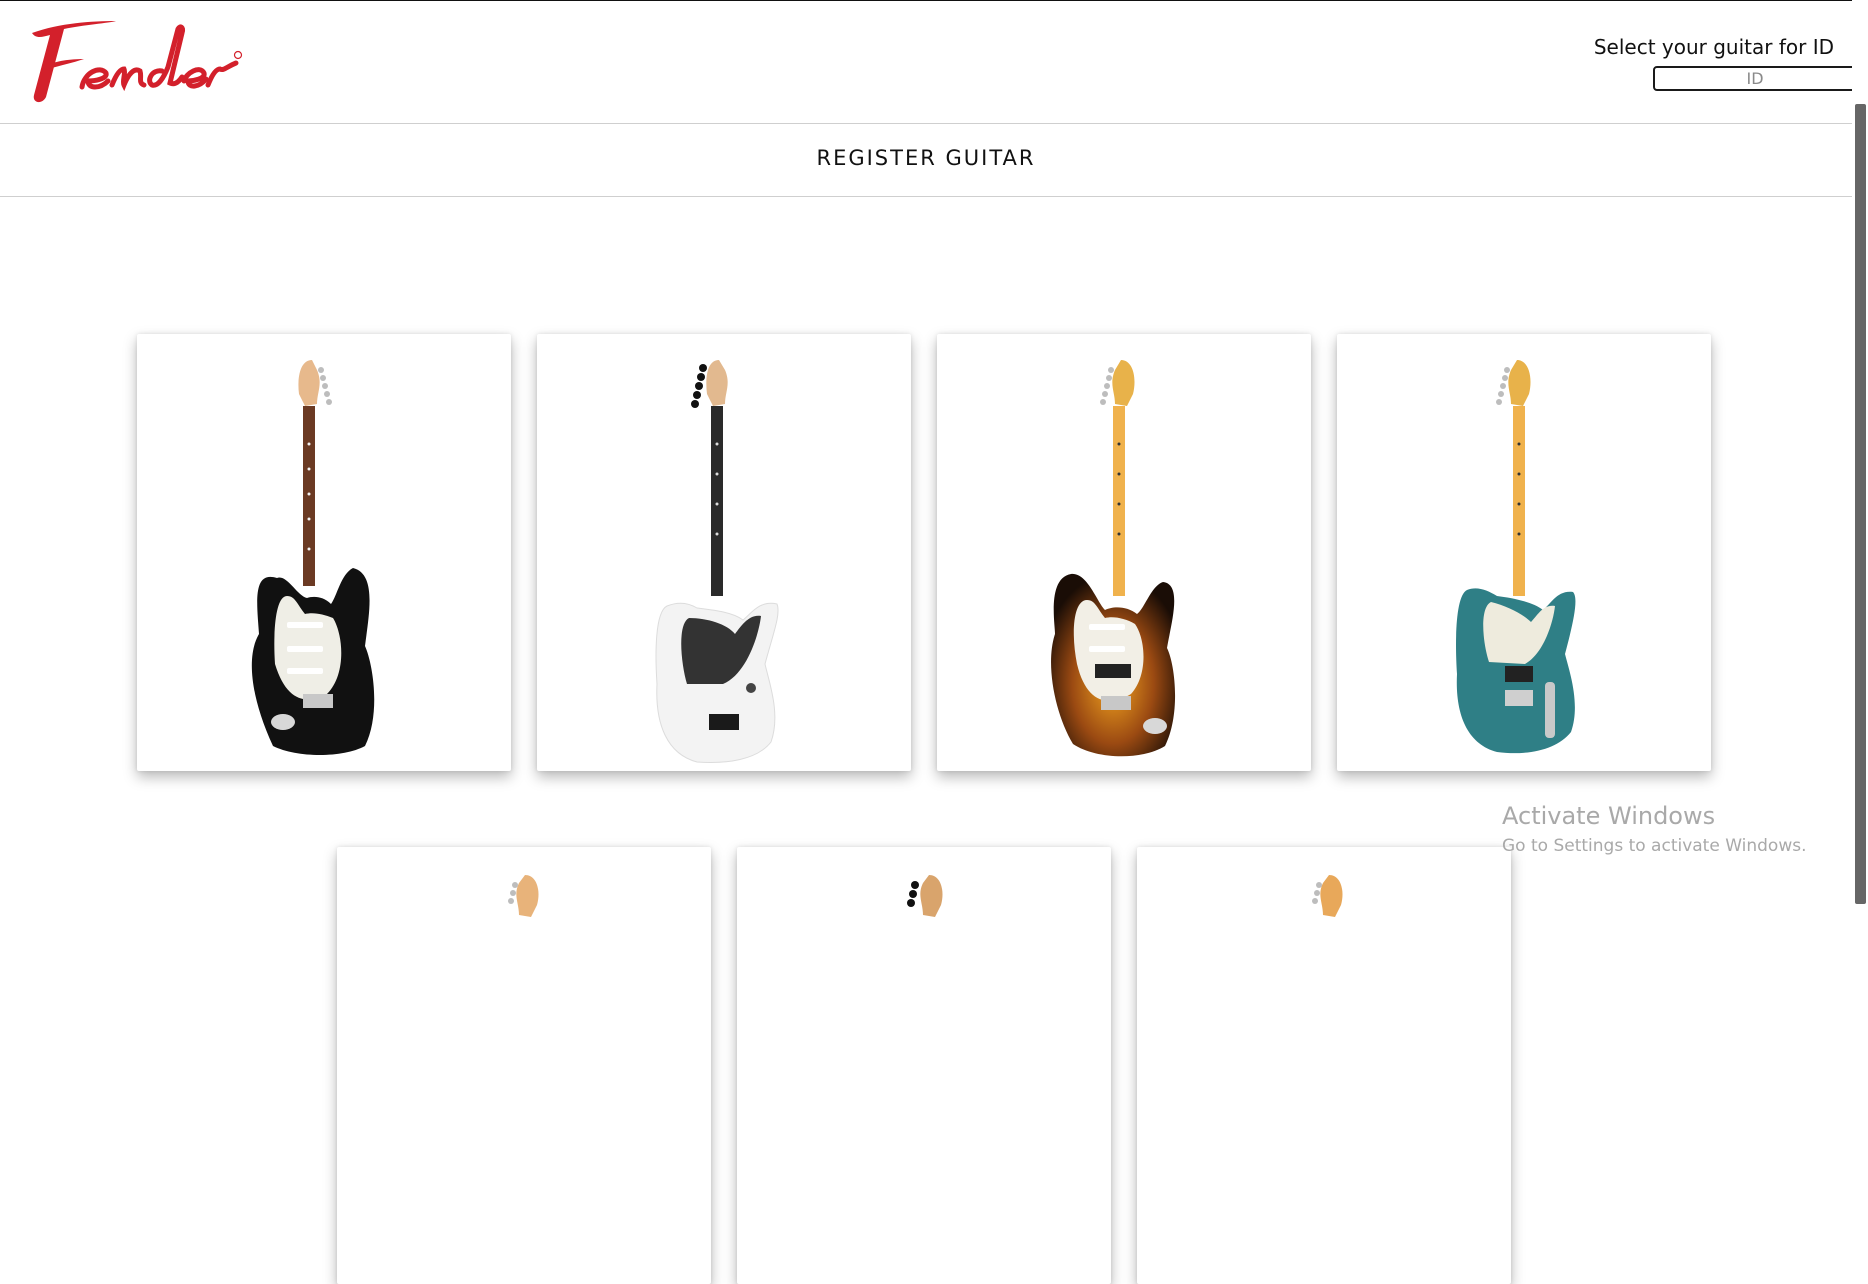  I want to click on main-nav: REGISTER GUITAR, so click(926, 160).